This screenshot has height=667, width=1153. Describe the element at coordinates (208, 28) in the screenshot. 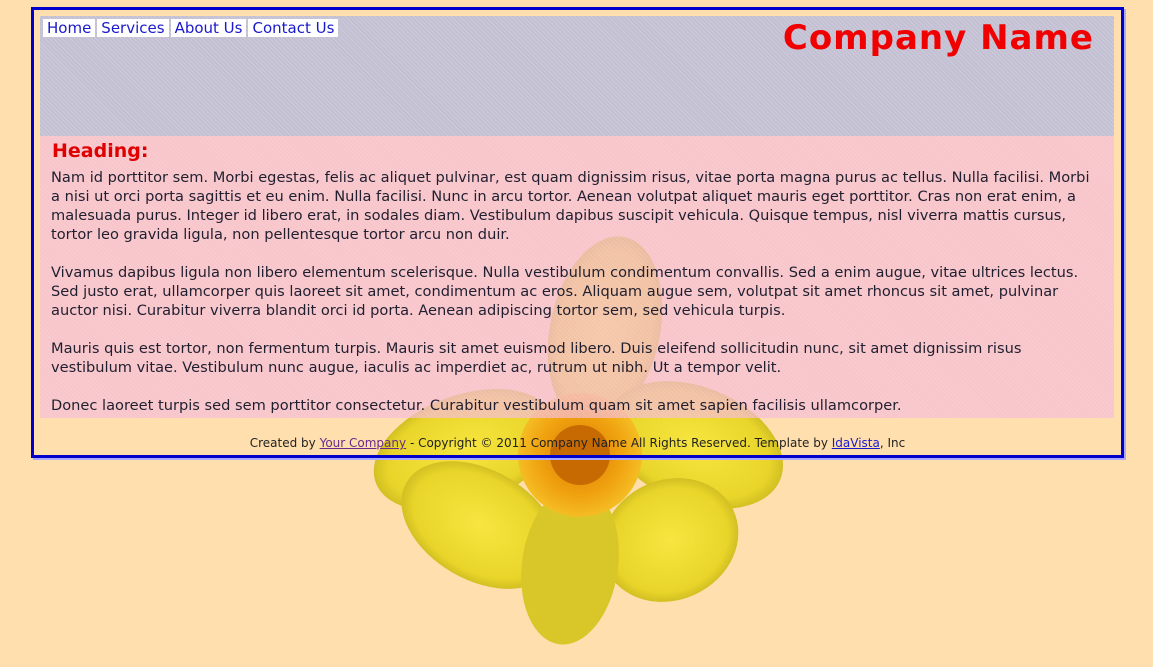

I see `nav-item-about-us: About Us` at that location.